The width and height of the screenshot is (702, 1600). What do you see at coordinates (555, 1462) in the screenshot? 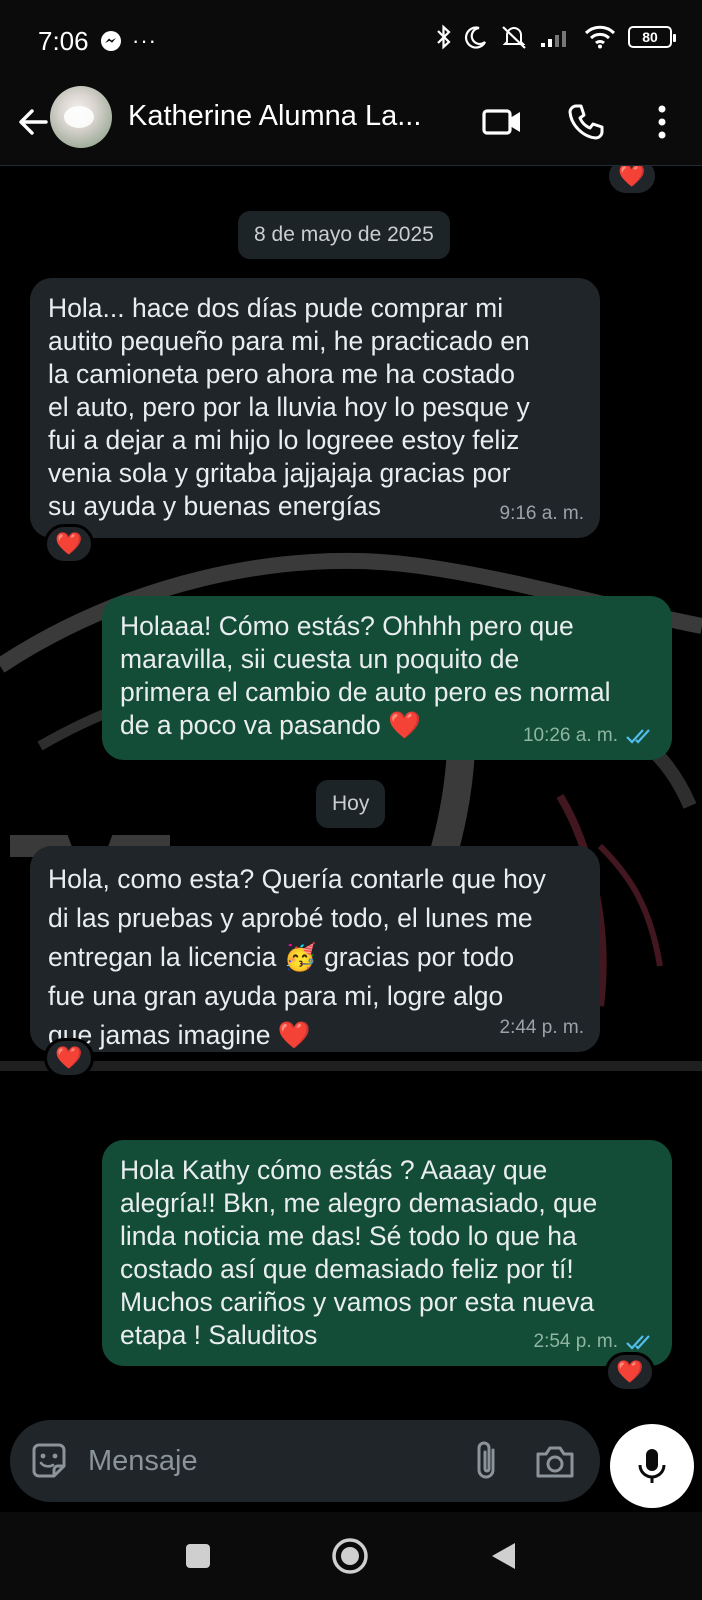
I see `camera-icon` at bounding box center [555, 1462].